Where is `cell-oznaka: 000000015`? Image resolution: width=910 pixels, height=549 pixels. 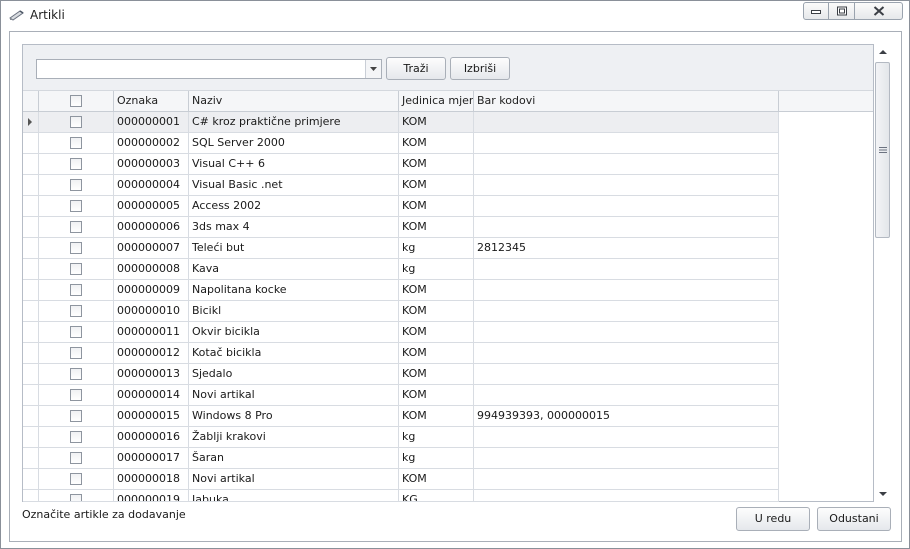 cell-oznaka: 000000015 is located at coordinates (151, 416).